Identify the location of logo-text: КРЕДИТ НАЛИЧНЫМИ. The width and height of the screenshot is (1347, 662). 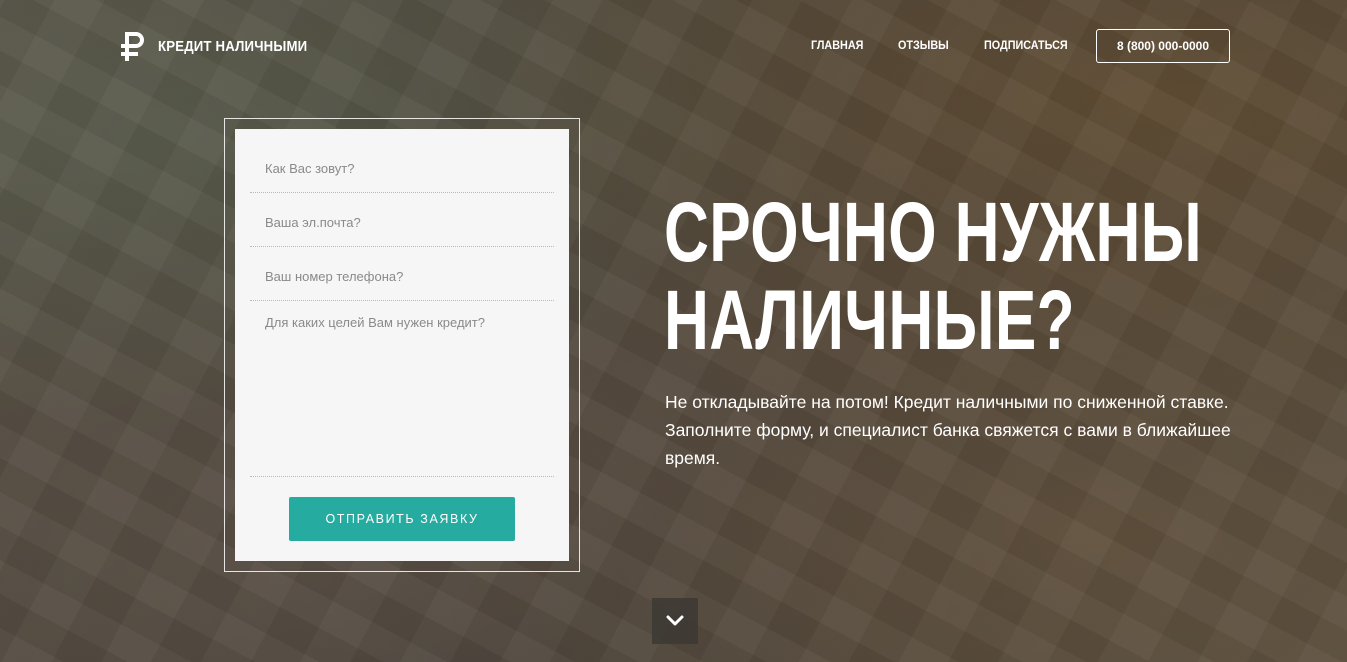
(233, 46).